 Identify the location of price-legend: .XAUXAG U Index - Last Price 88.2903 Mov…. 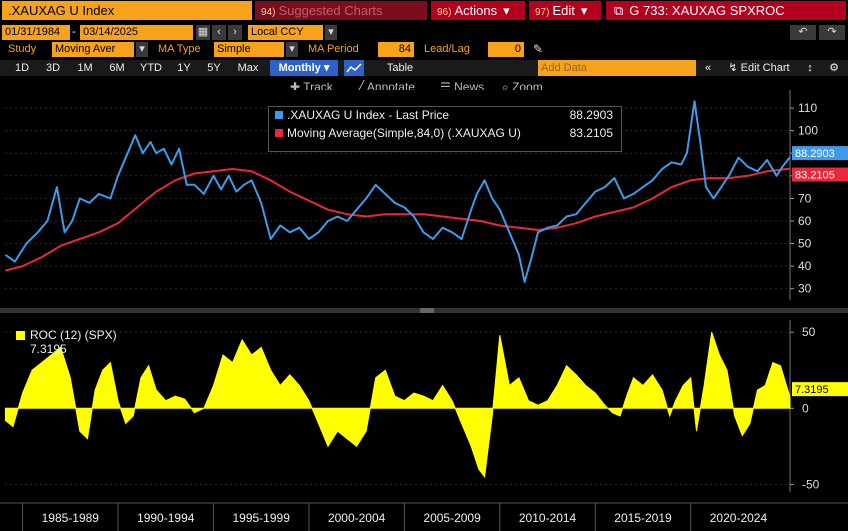
(445, 129).